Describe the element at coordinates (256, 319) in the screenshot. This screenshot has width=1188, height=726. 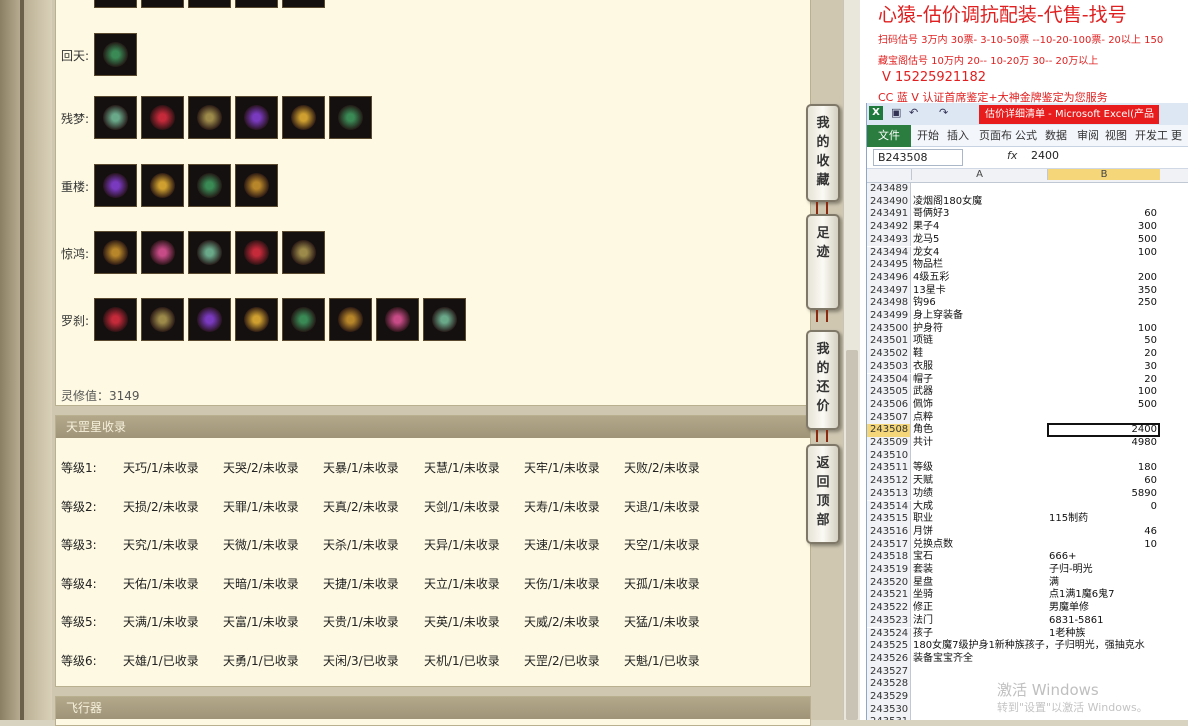
I see `red-mask-icon` at that location.